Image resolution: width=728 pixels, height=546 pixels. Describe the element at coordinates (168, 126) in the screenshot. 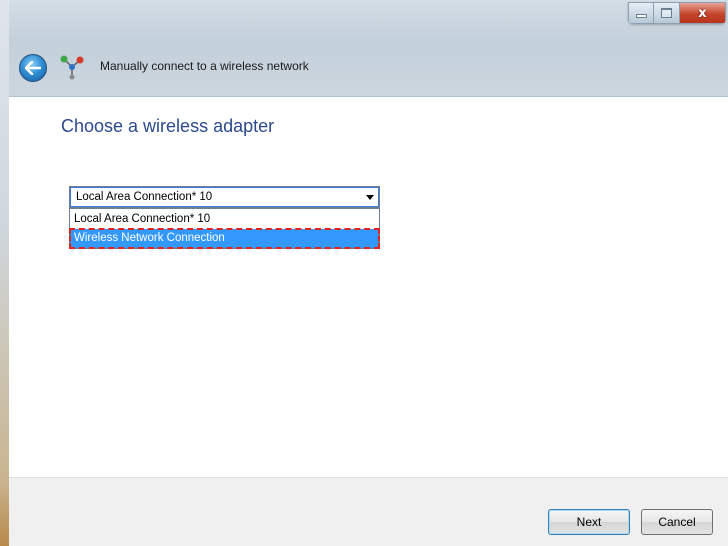

I see `page-heading: Choose a wireless adapter` at that location.